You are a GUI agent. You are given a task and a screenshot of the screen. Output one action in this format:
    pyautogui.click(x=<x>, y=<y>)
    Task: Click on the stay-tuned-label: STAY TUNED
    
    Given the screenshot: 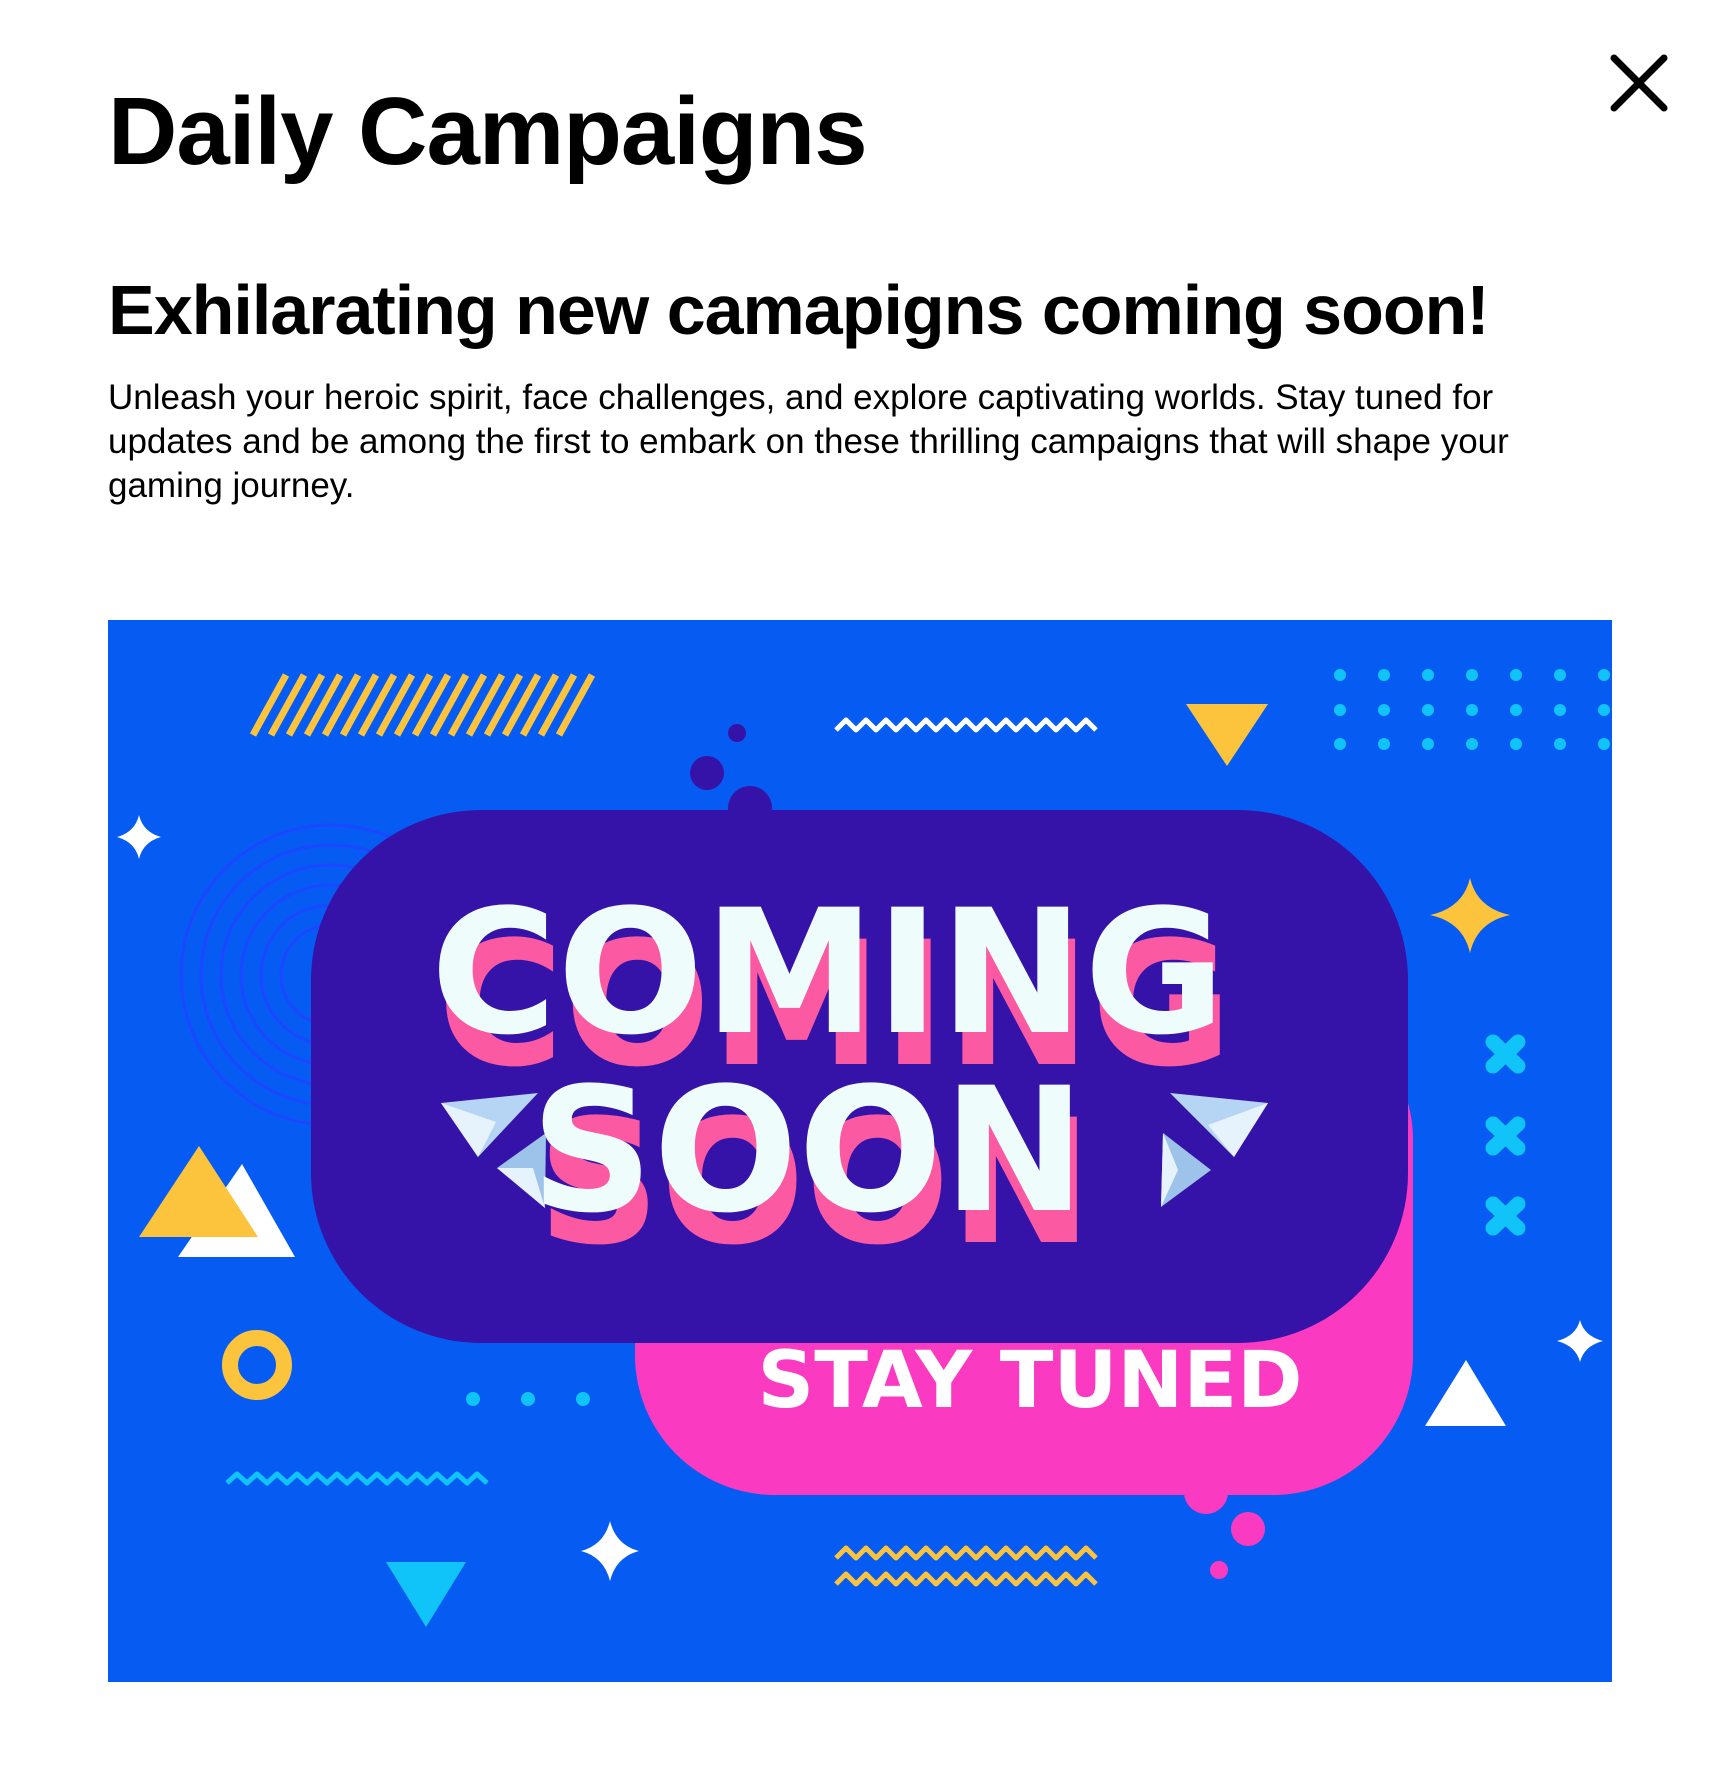 What is the action you would take?
    pyautogui.click(x=1030, y=1381)
    